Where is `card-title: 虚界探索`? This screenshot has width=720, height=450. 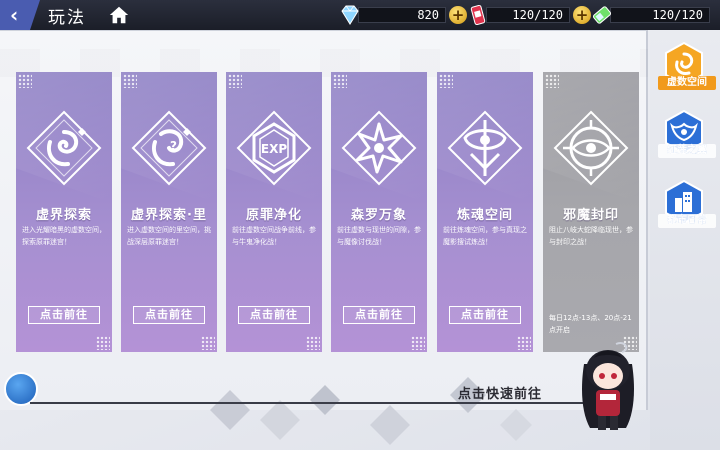
card-title: 虚界探索 is located at coordinates (63, 215).